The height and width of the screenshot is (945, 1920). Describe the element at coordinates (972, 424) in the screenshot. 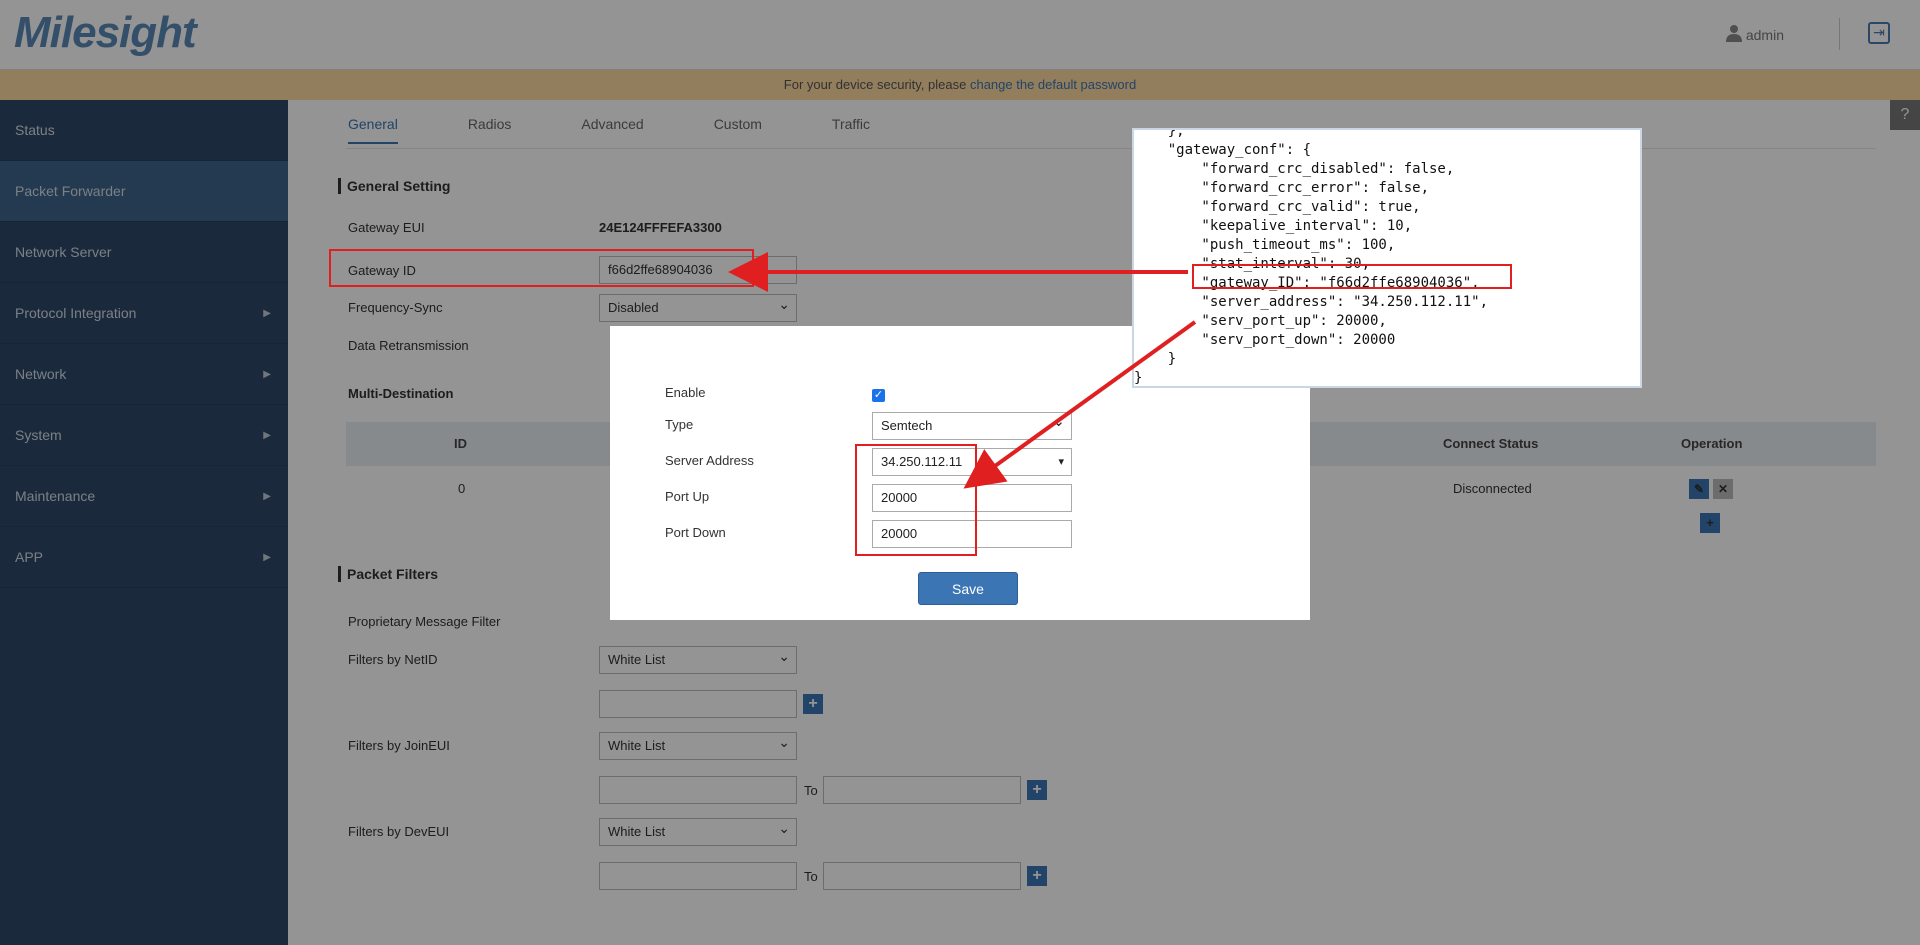

I see `type-select: Semtech` at that location.